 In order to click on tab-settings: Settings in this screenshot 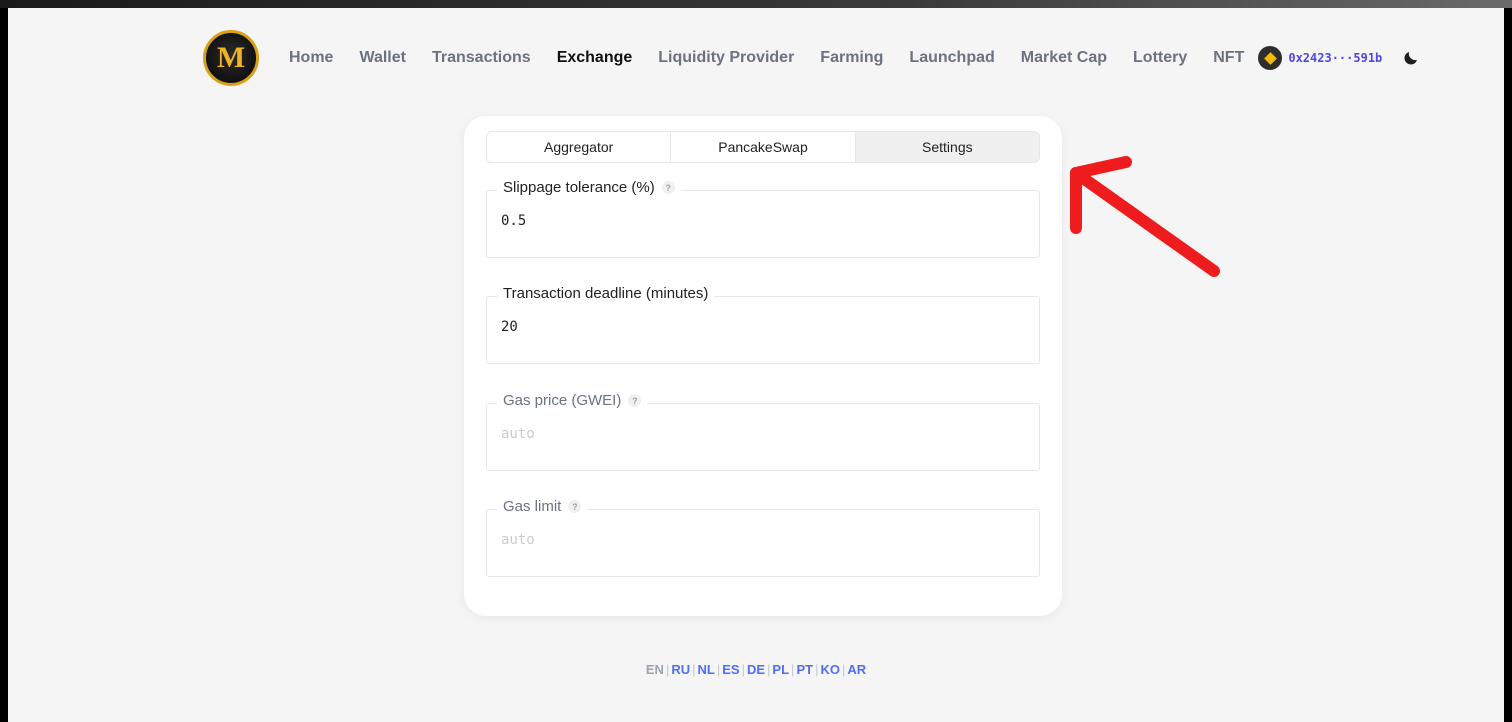, I will do `click(947, 147)`.